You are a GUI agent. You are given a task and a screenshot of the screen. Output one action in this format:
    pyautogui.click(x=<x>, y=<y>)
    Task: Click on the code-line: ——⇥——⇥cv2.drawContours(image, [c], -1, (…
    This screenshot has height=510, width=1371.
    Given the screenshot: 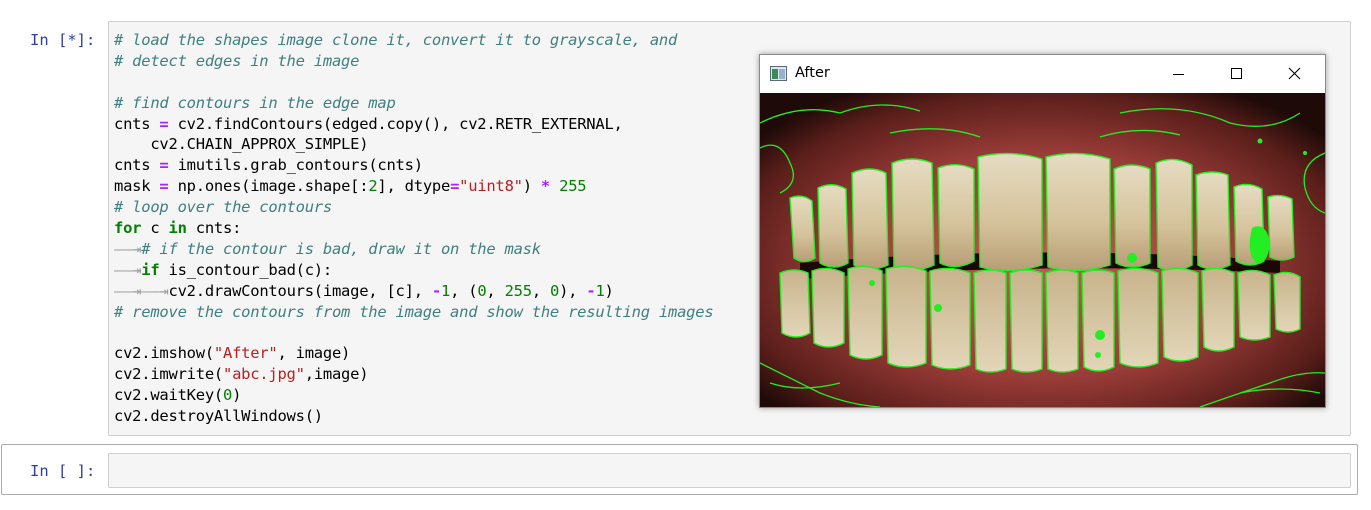 What is the action you would take?
    pyautogui.click(x=413, y=291)
    